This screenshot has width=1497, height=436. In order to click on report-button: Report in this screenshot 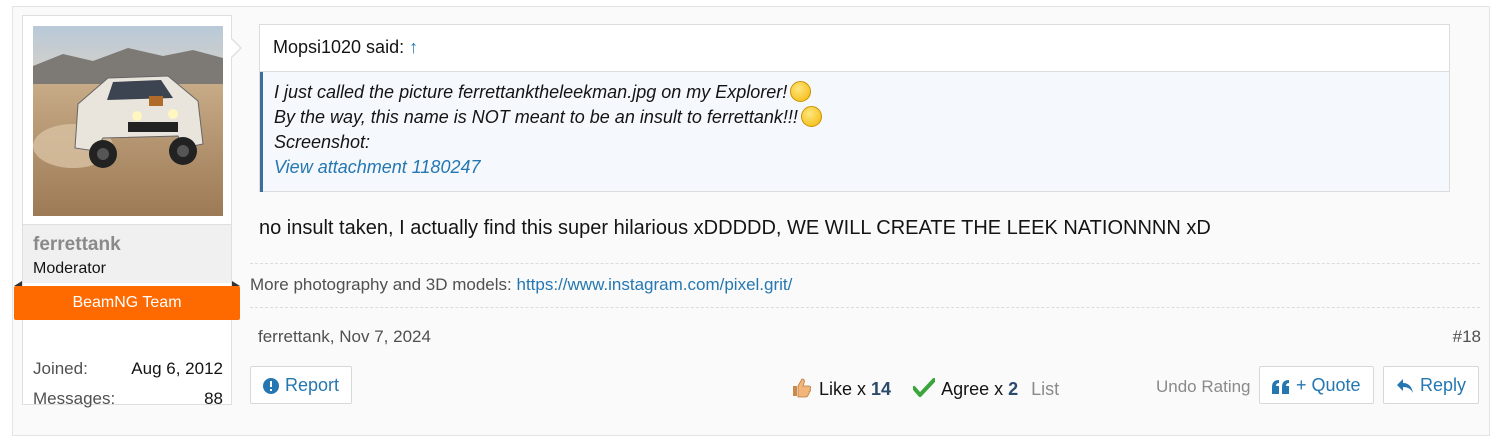, I will do `click(301, 385)`.